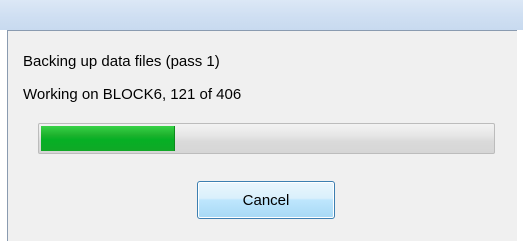 The image size is (523, 241). I want to click on status-text-progress: Working on BLOCK6, 121 of 406, so click(132, 94).